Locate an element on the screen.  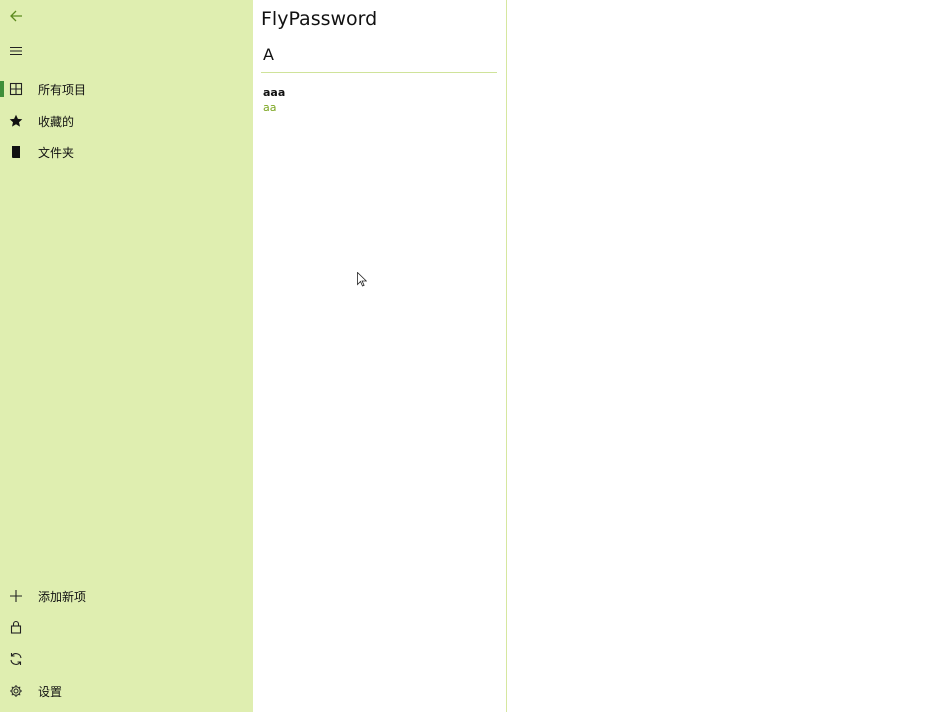
back-arrow-icon is located at coordinates (16, 16).